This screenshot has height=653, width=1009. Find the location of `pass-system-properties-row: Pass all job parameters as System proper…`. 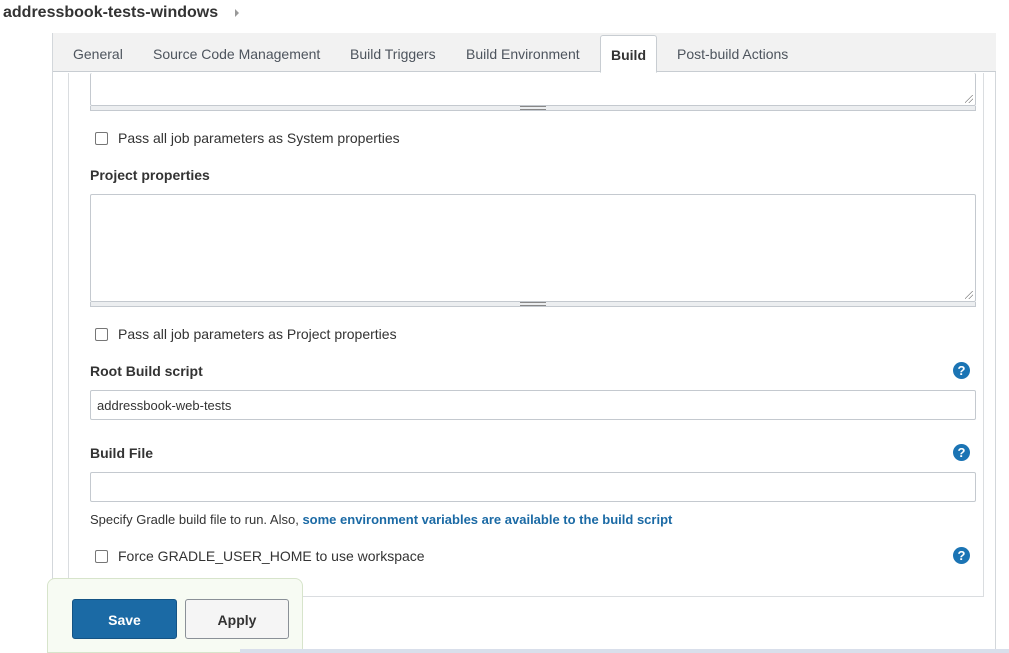

pass-system-properties-row: Pass all job parameters as System proper… is located at coordinates (295, 139).